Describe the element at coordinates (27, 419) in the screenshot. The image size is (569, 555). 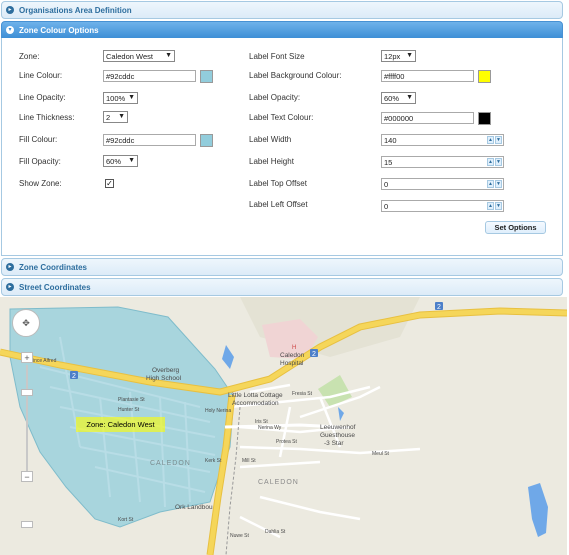
I see `zoom-slider-track` at that location.